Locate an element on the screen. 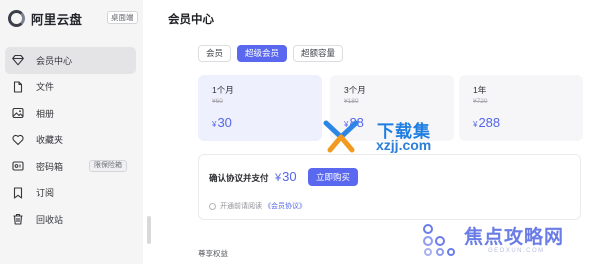  agreement-row: 开通前请阅读 《会员协议》 is located at coordinates (257, 206).